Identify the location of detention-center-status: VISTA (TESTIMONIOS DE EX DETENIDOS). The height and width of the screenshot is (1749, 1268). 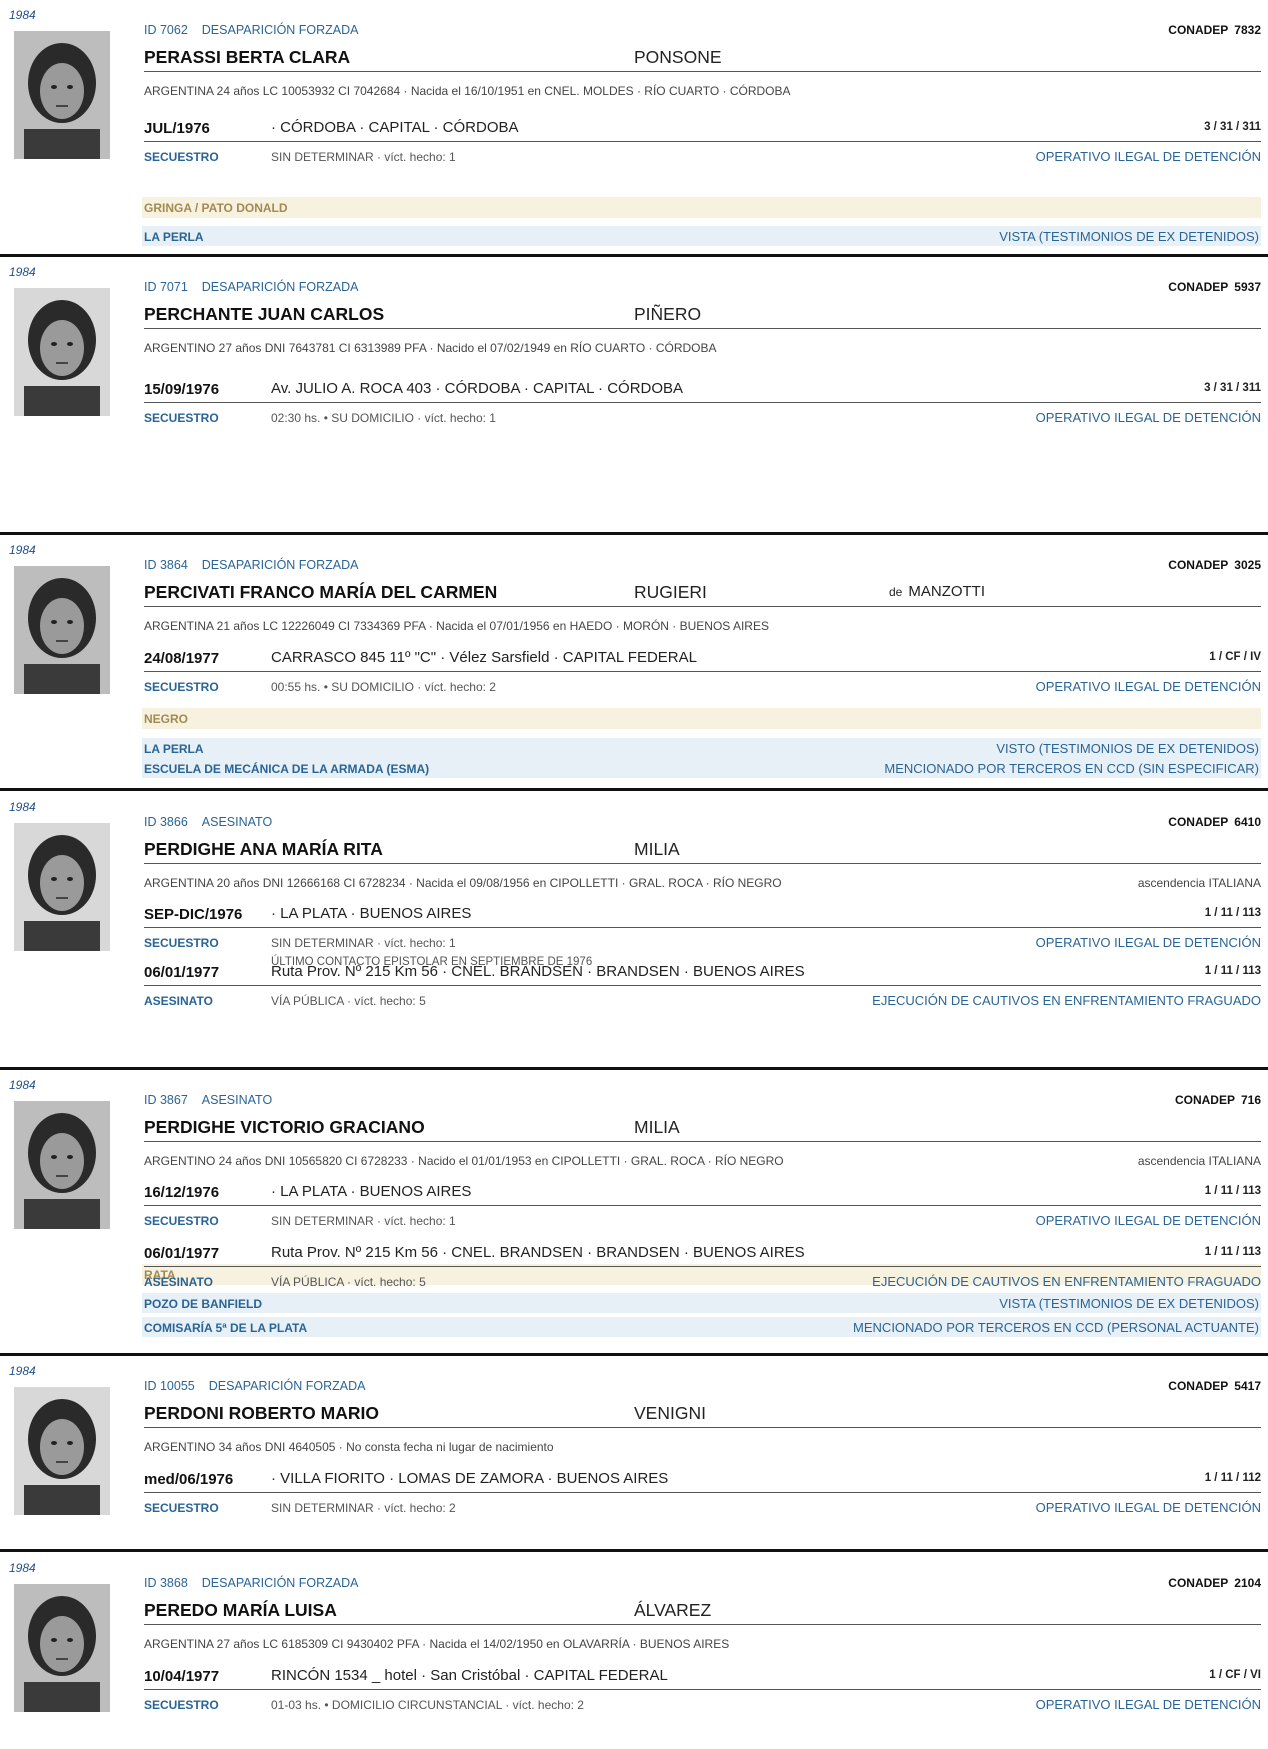
(1129, 236).